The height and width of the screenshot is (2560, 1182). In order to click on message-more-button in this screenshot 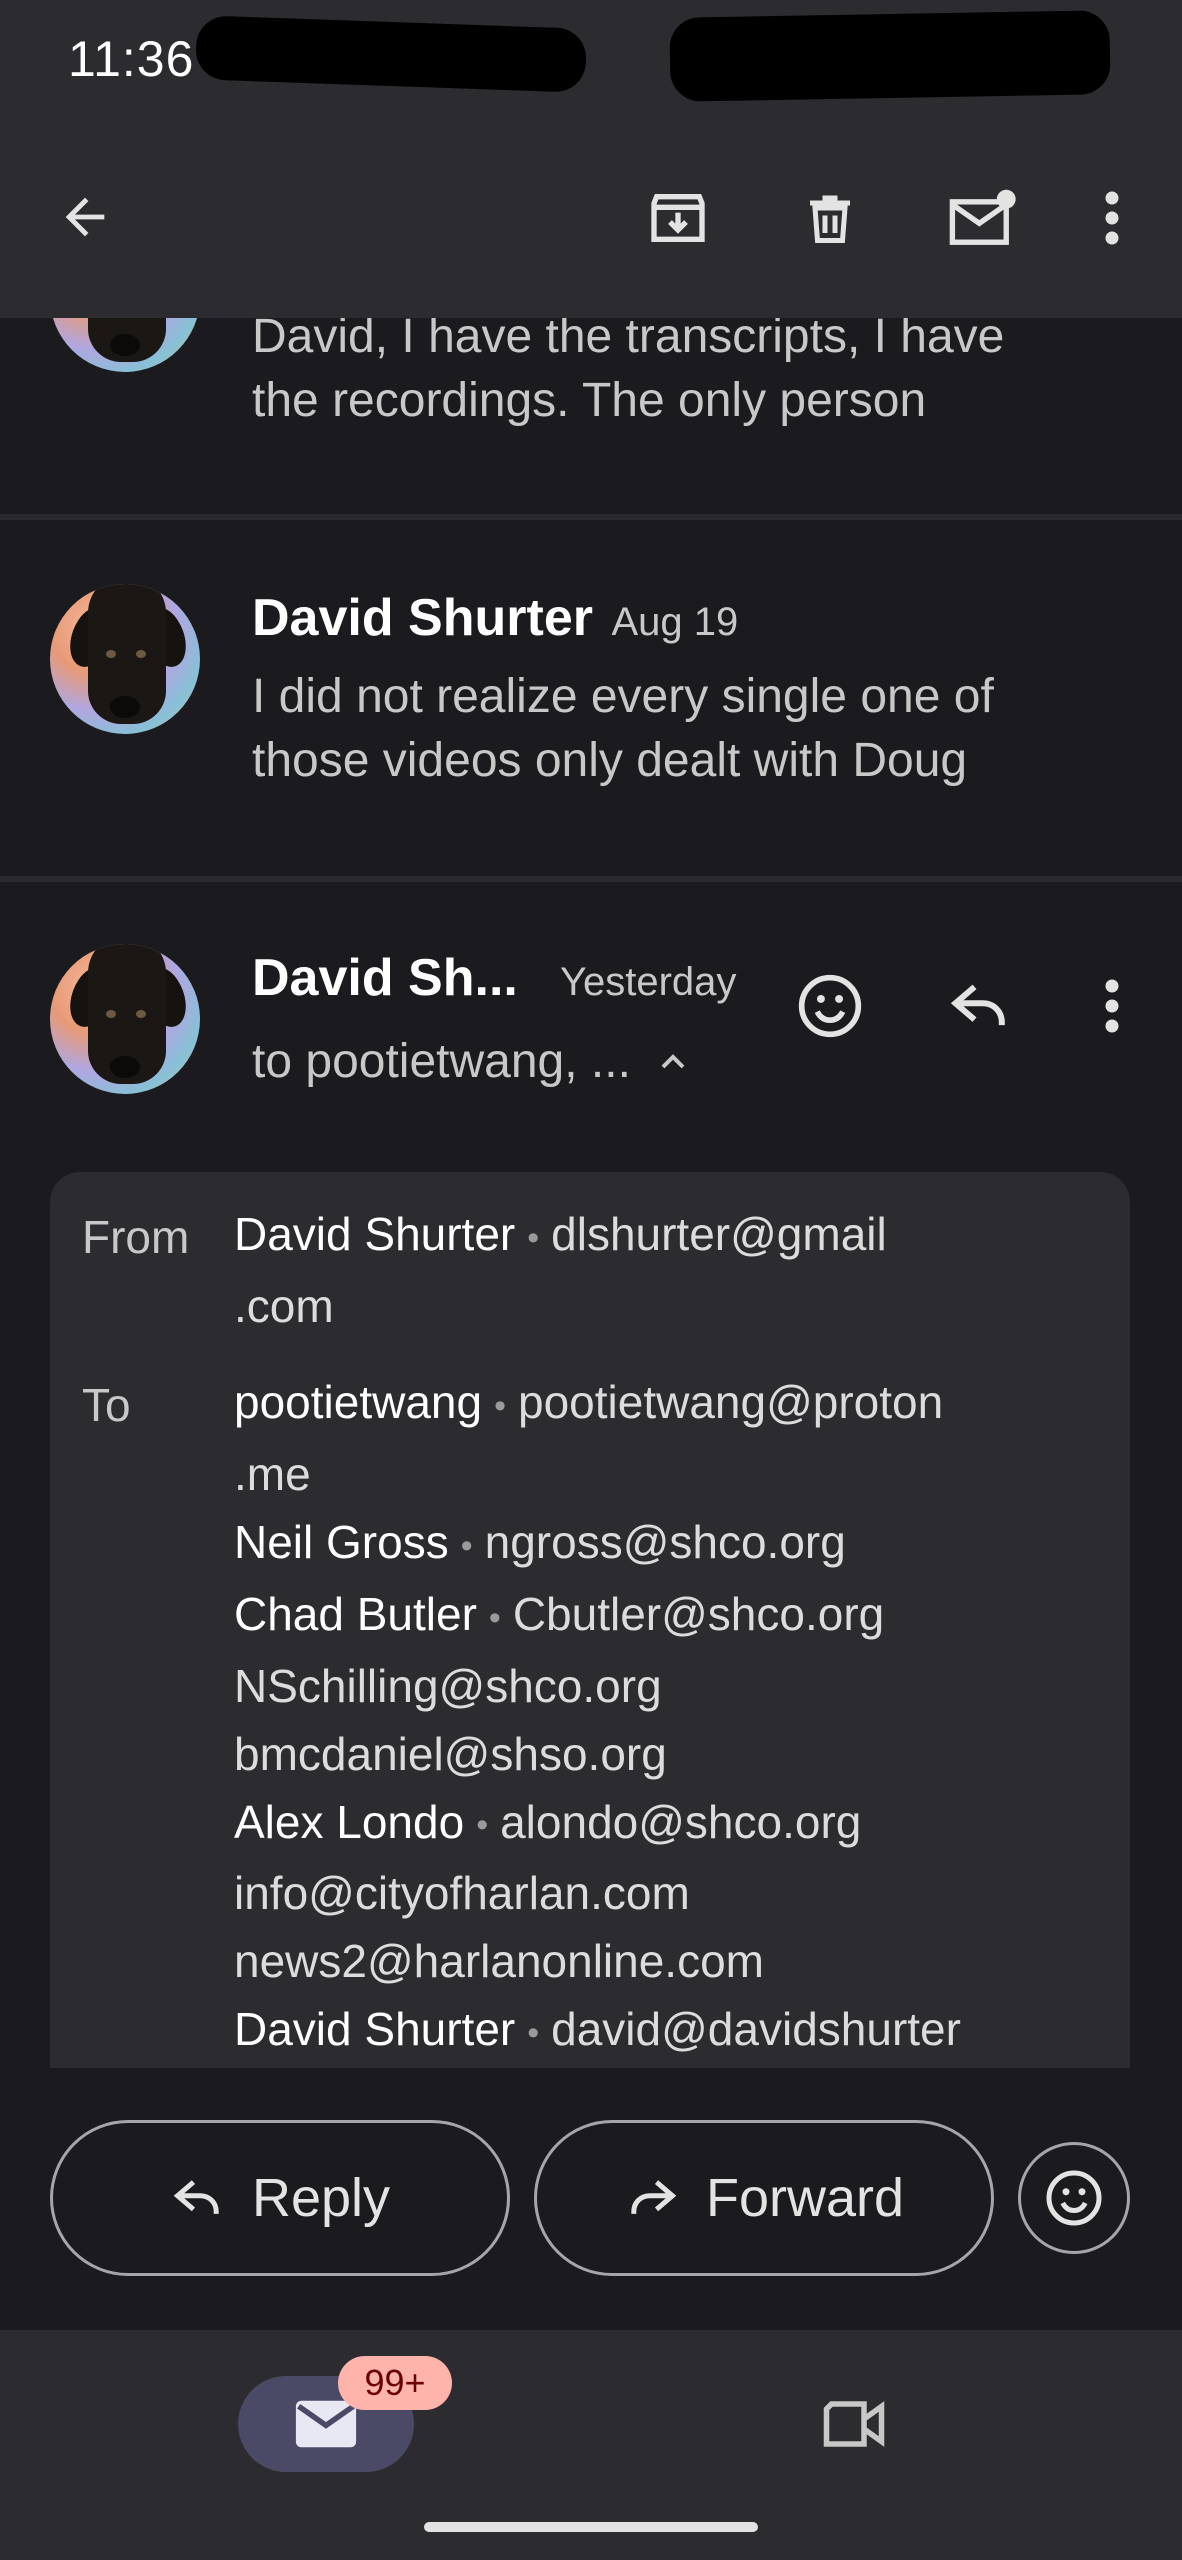, I will do `click(1112, 1006)`.